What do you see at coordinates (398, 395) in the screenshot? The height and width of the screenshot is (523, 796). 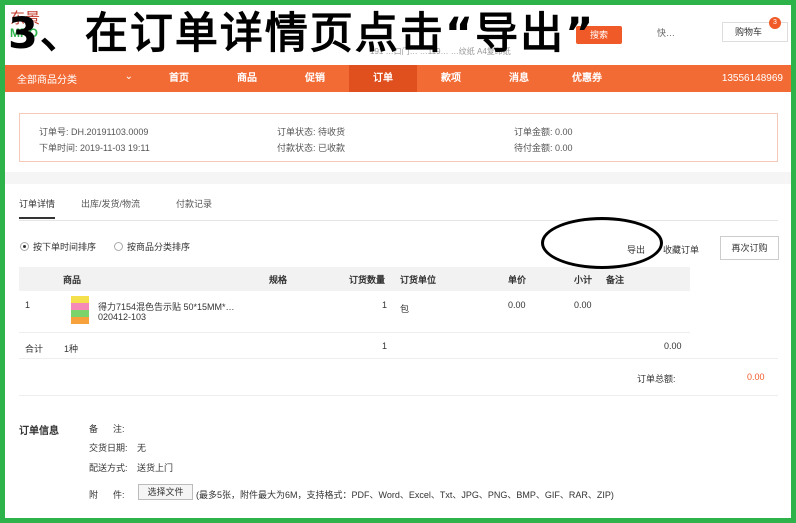 I see `divider` at bounding box center [398, 395].